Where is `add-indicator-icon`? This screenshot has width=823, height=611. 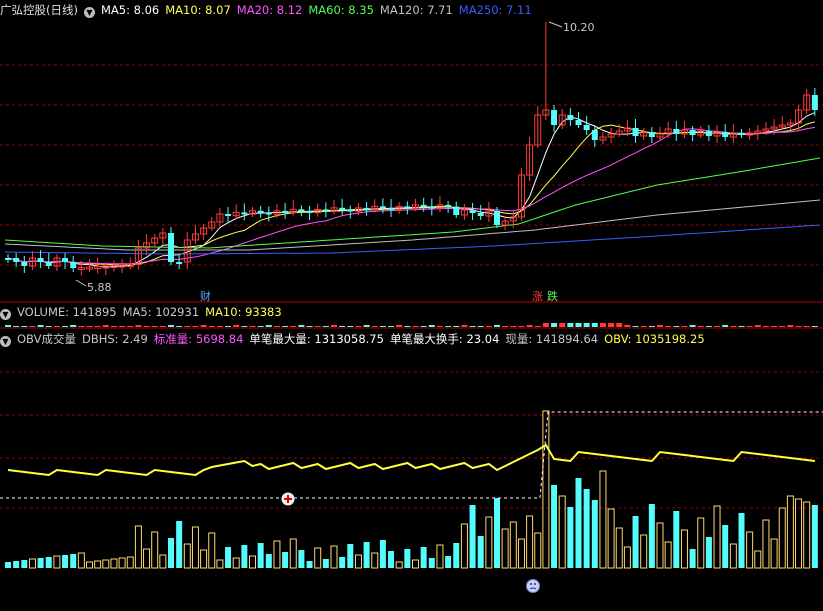 add-indicator-icon is located at coordinates (288, 499).